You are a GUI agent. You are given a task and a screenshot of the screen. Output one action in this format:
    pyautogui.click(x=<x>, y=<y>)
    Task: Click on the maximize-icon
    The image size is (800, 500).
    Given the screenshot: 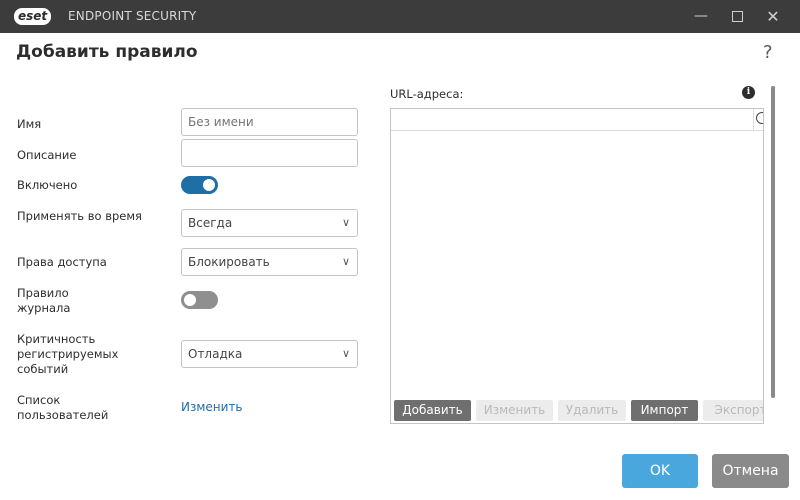 What is the action you would take?
    pyautogui.click(x=737, y=16)
    